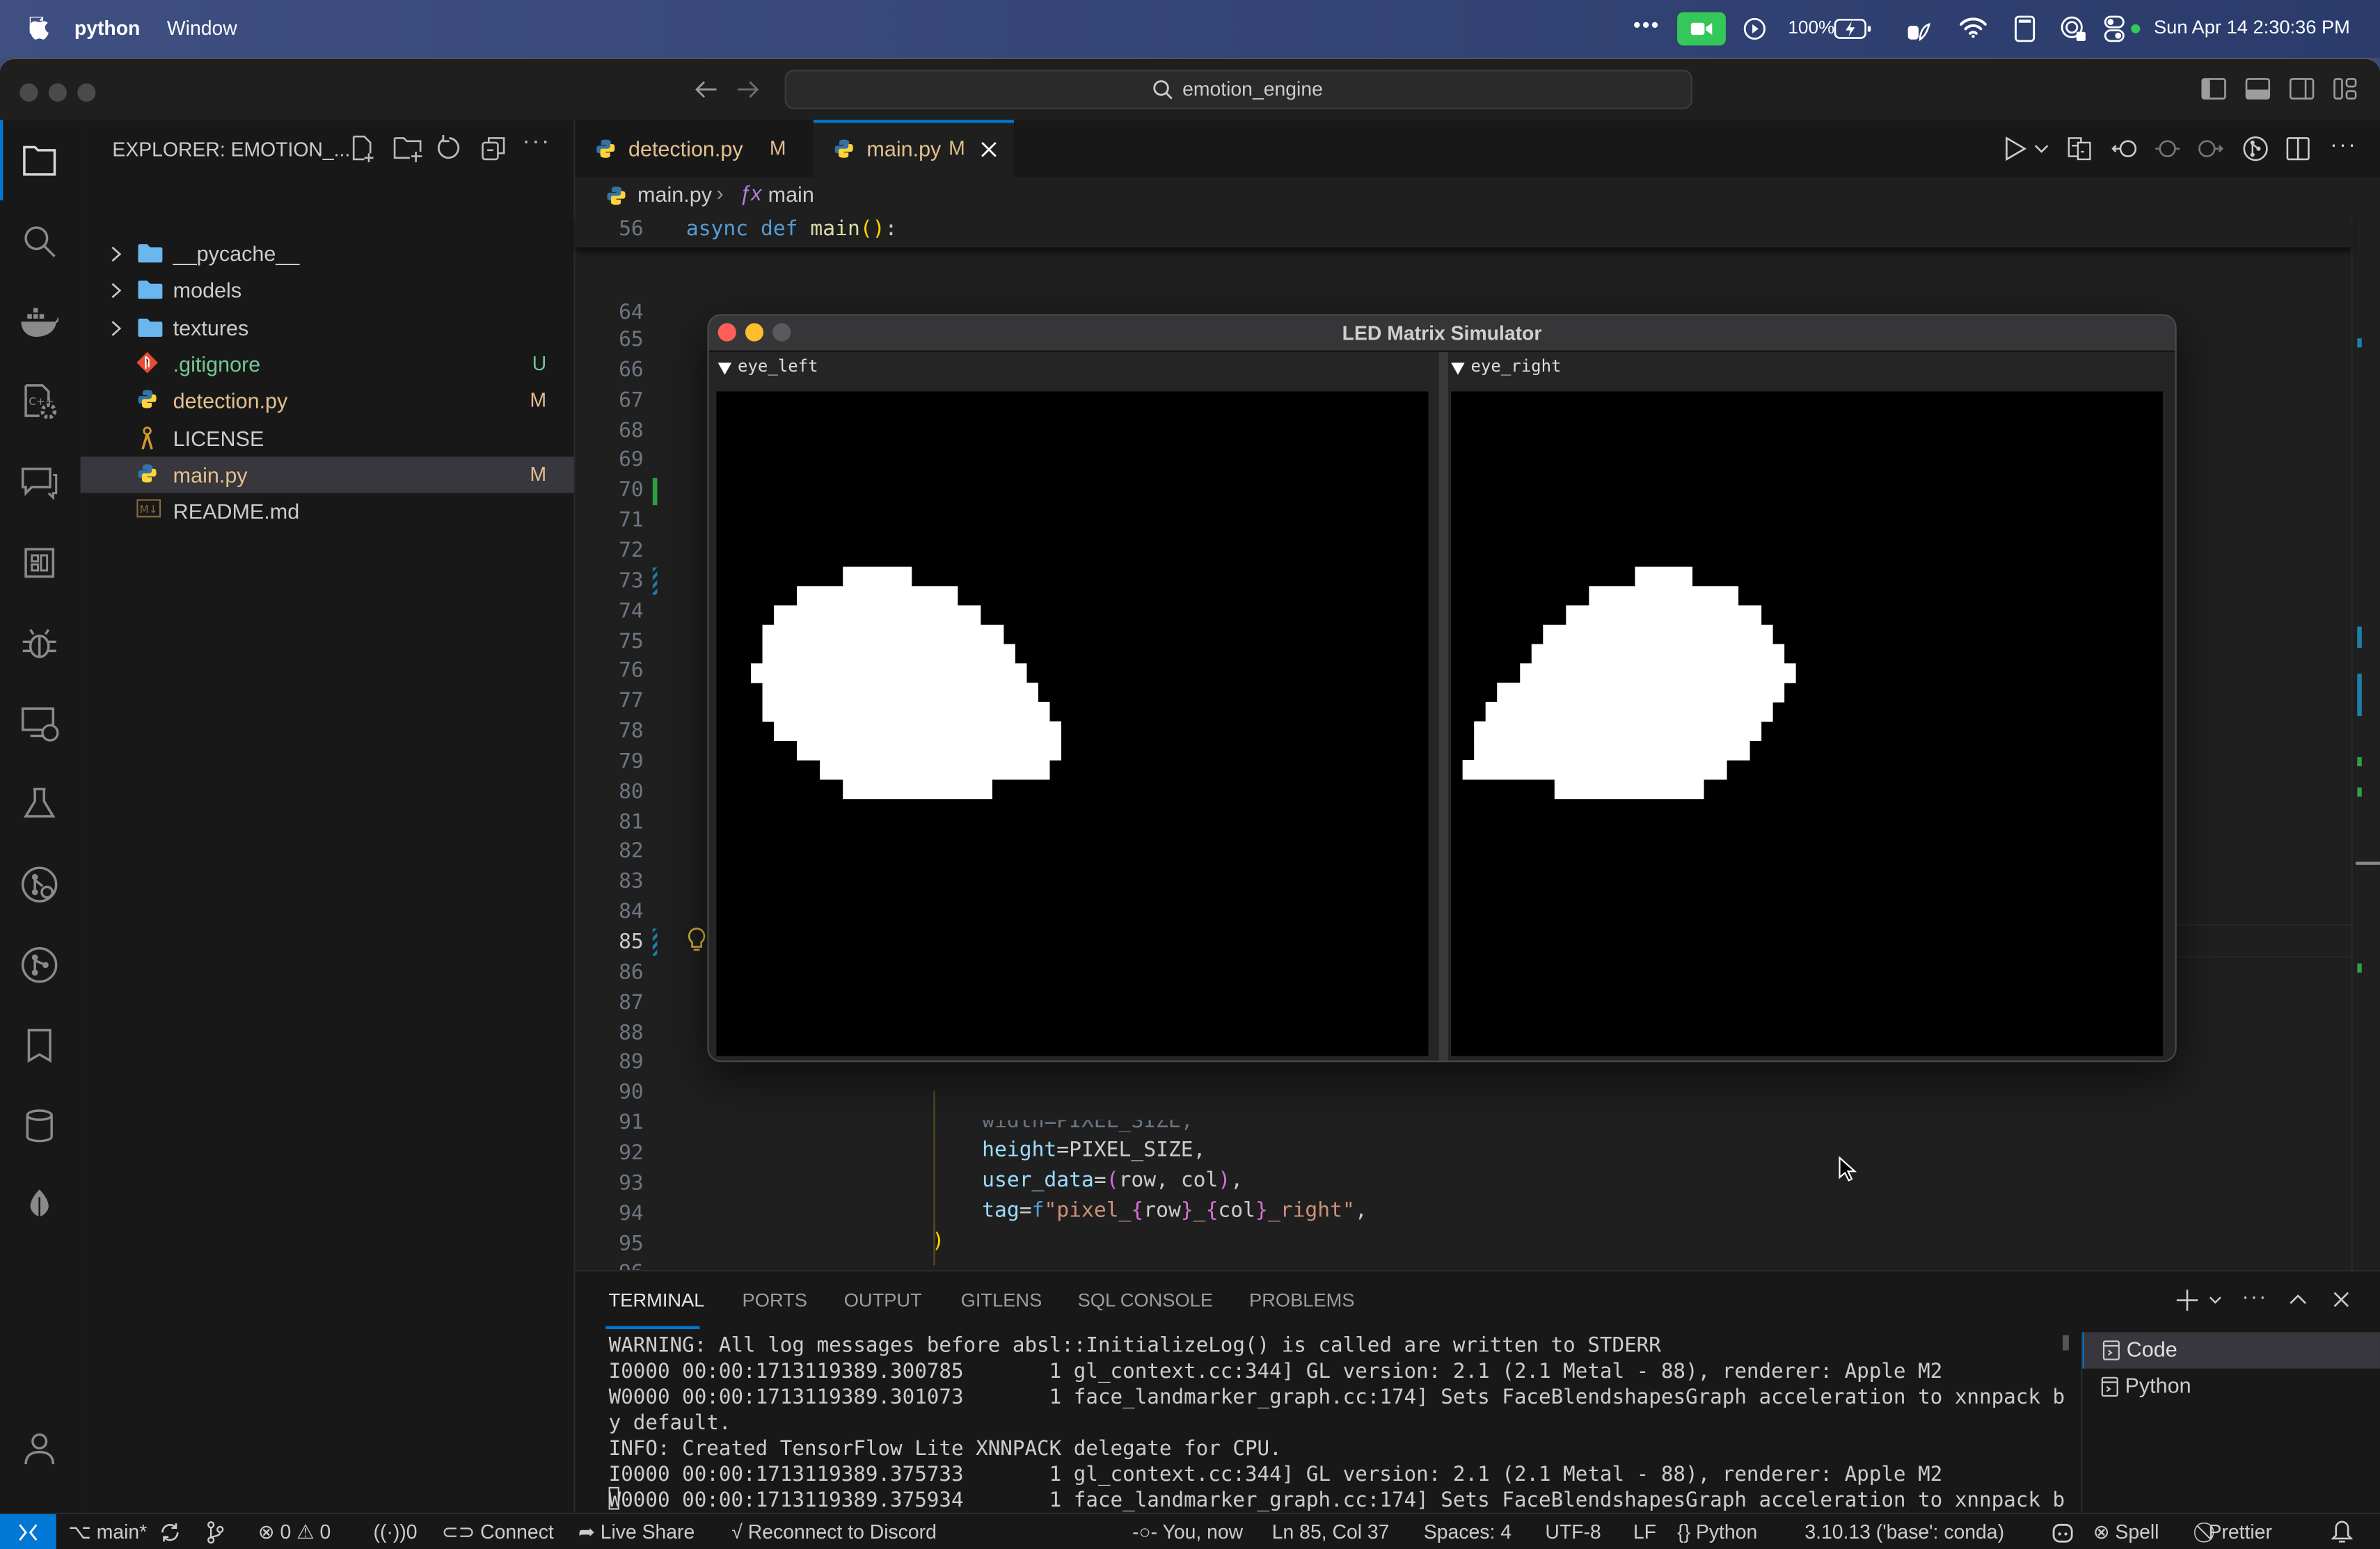 The height and width of the screenshot is (1549, 2380). What do you see at coordinates (327, 290) in the screenshot?
I see `tree-item-models: models` at bounding box center [327, 290].